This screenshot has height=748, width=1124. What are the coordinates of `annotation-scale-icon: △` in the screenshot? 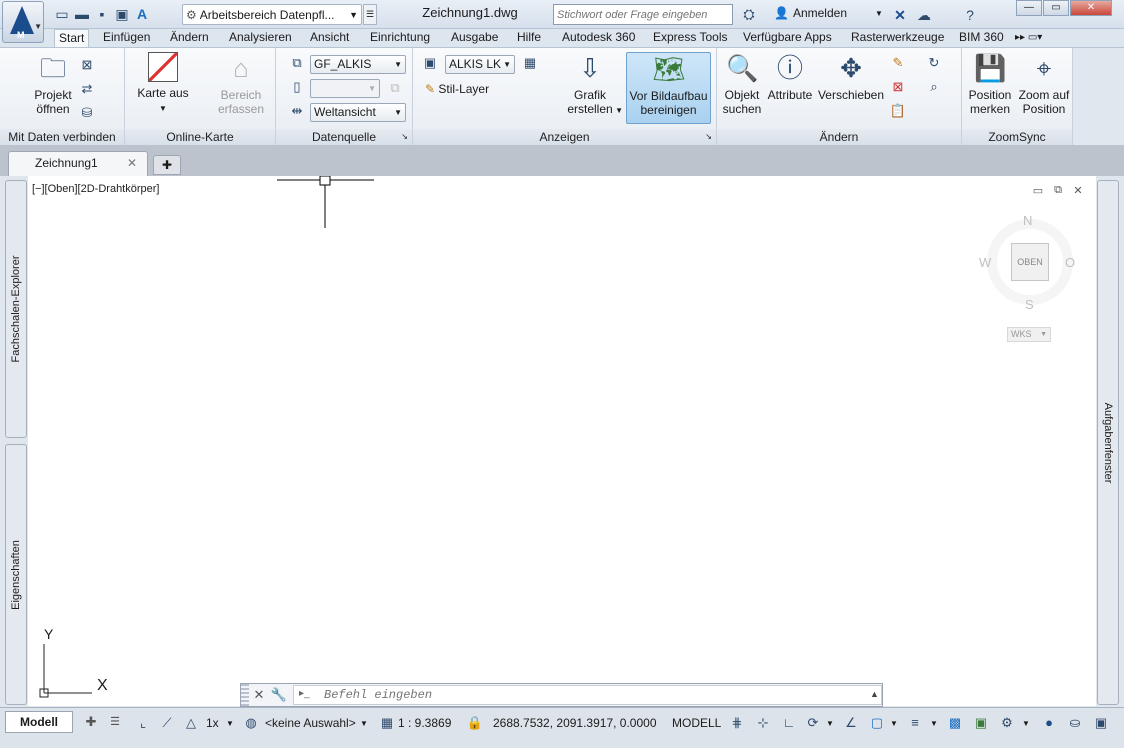 It's located at (191, 723).